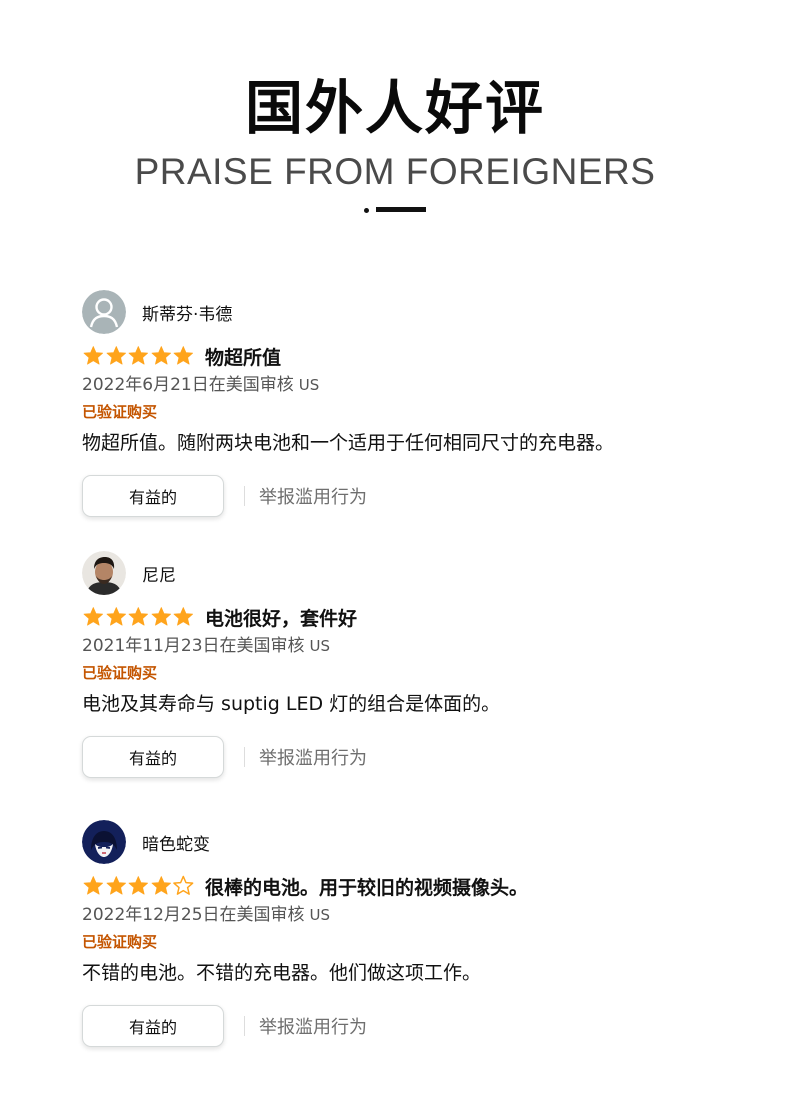 Image resolution: width=790 pixels, height=1093 pixels. I want to click on review-body: 物超所值。随附两块电池和一个适用于任何相同尺寸的充电器。, so click(348, 443).